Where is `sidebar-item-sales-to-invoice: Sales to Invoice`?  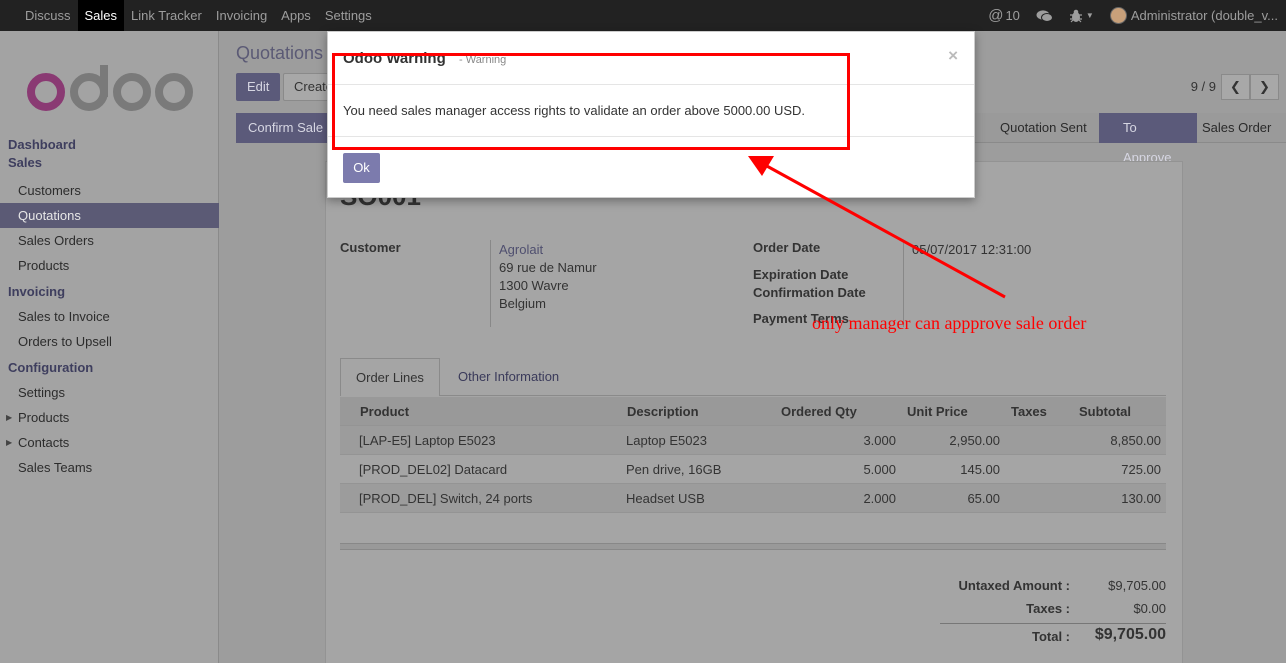
sidebar-item-sales-to-invoice: Sales to Invoice is located at coordinates (109, 316).